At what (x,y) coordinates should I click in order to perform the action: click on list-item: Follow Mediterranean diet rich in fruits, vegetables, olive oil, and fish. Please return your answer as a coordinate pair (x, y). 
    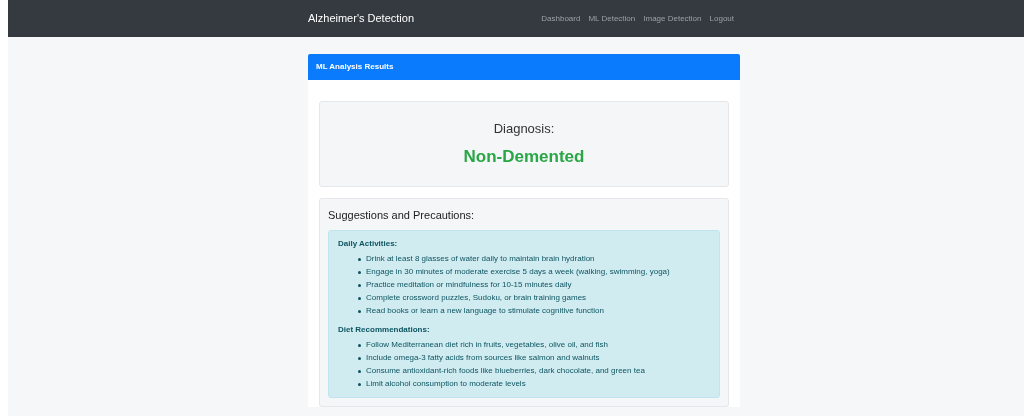
    Looking at the image, I should click on (487, 345).